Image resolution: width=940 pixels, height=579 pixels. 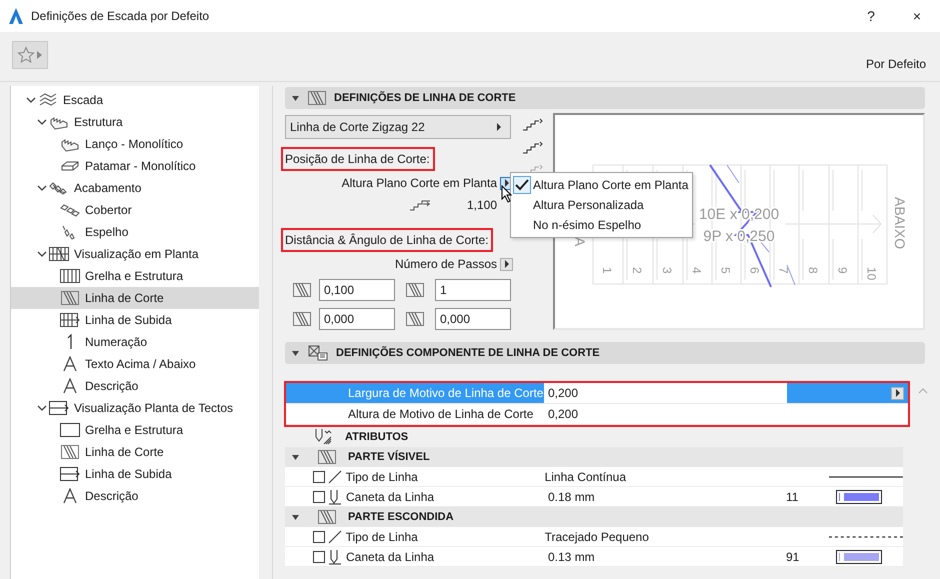 What do you see at coordinates (637, 270) in the screenshot?
I see `step-number: 2` at bounding box center [637, 270].